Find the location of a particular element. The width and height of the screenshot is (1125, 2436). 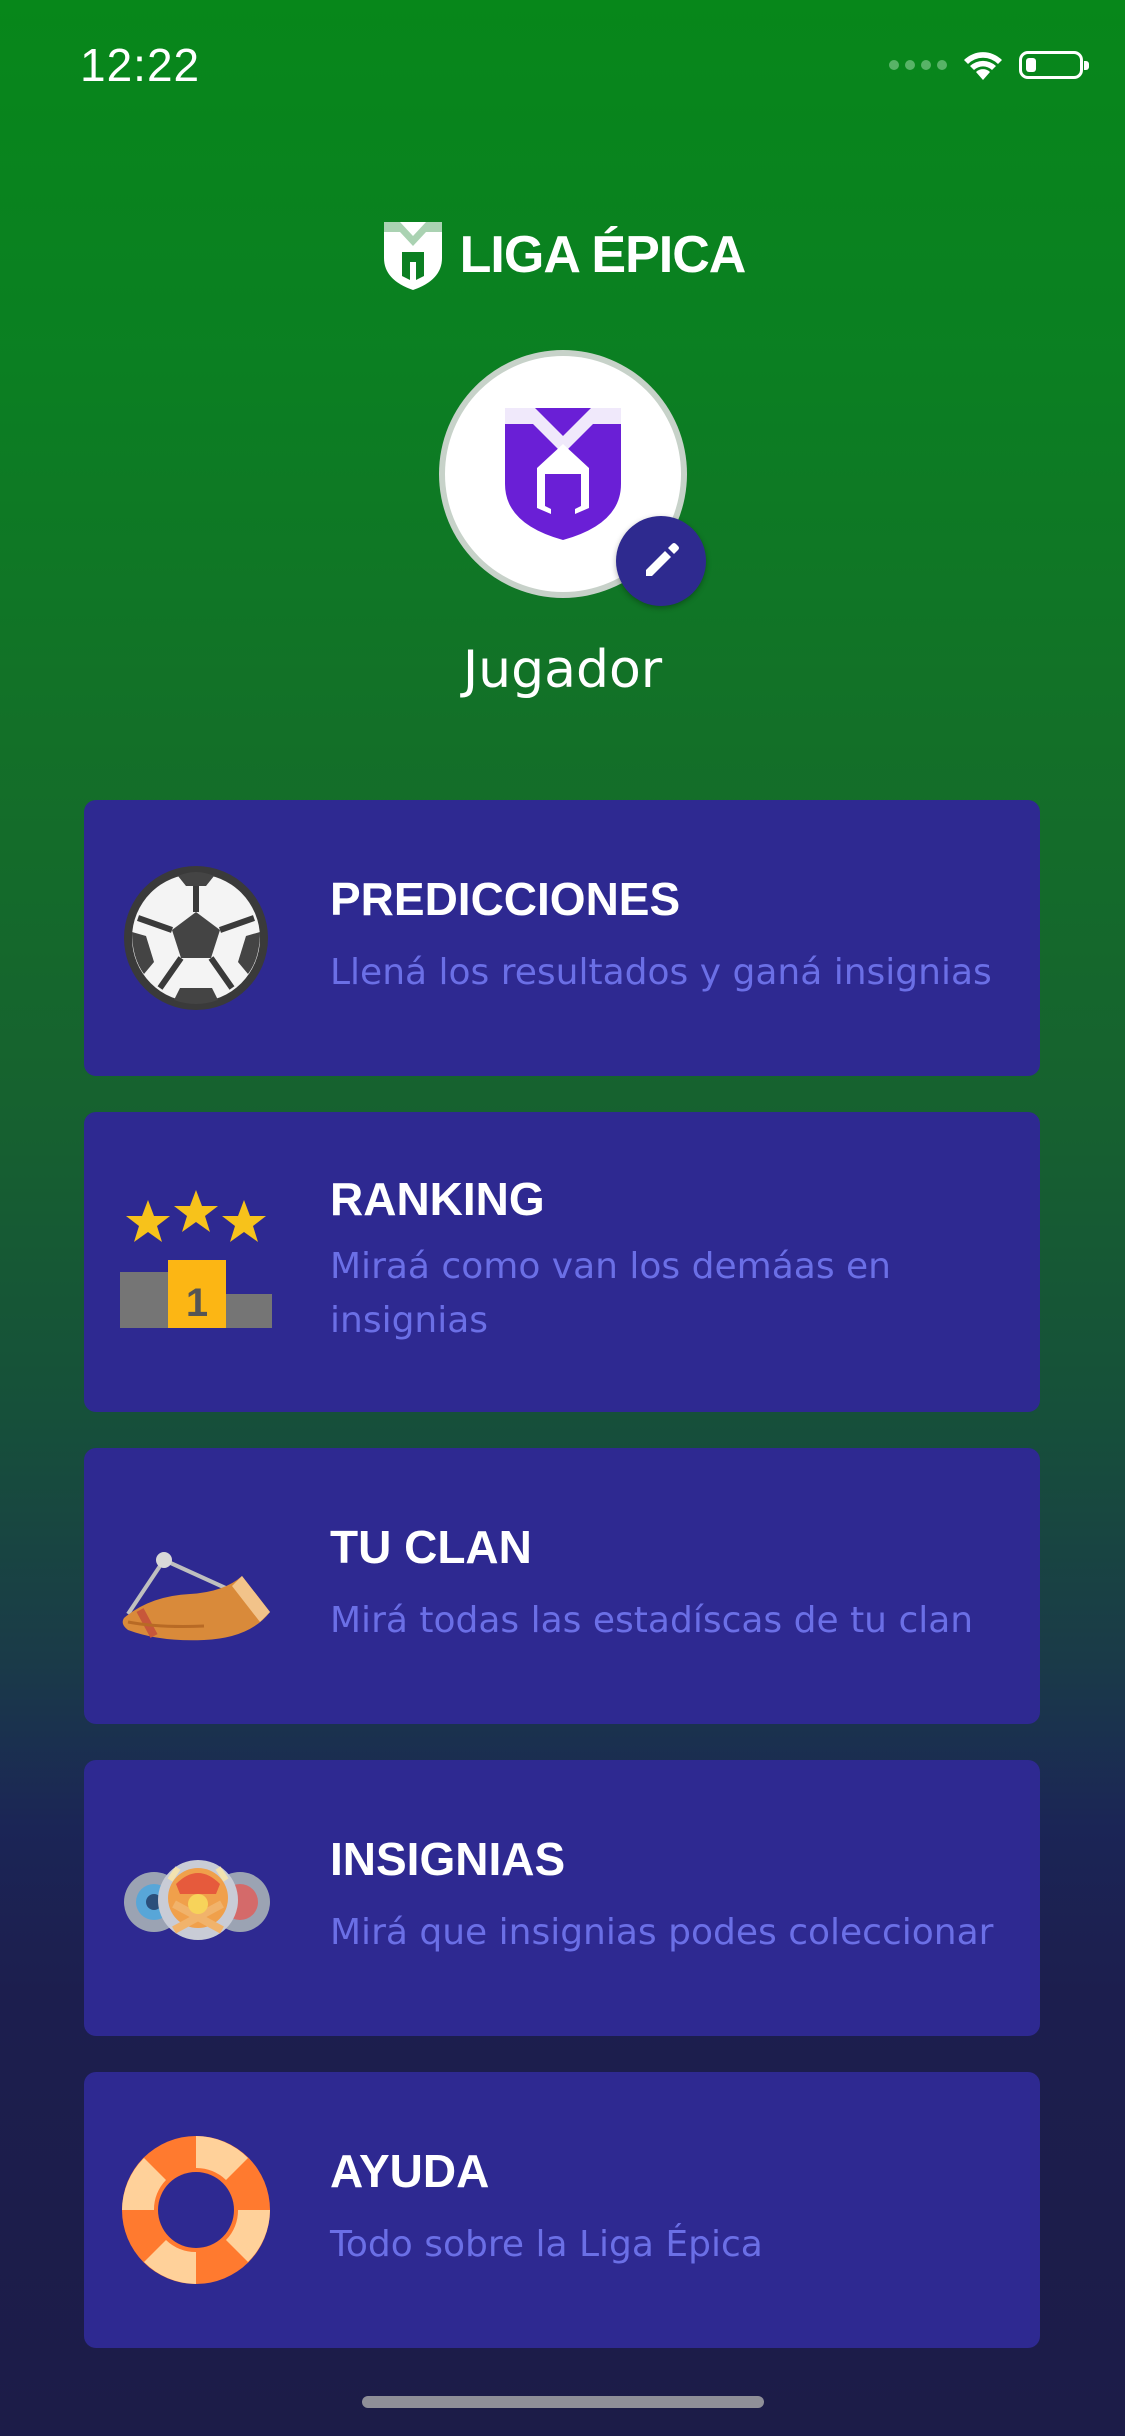

brand-header: LIGA ÉPICA is located at coordinates (562, 255).